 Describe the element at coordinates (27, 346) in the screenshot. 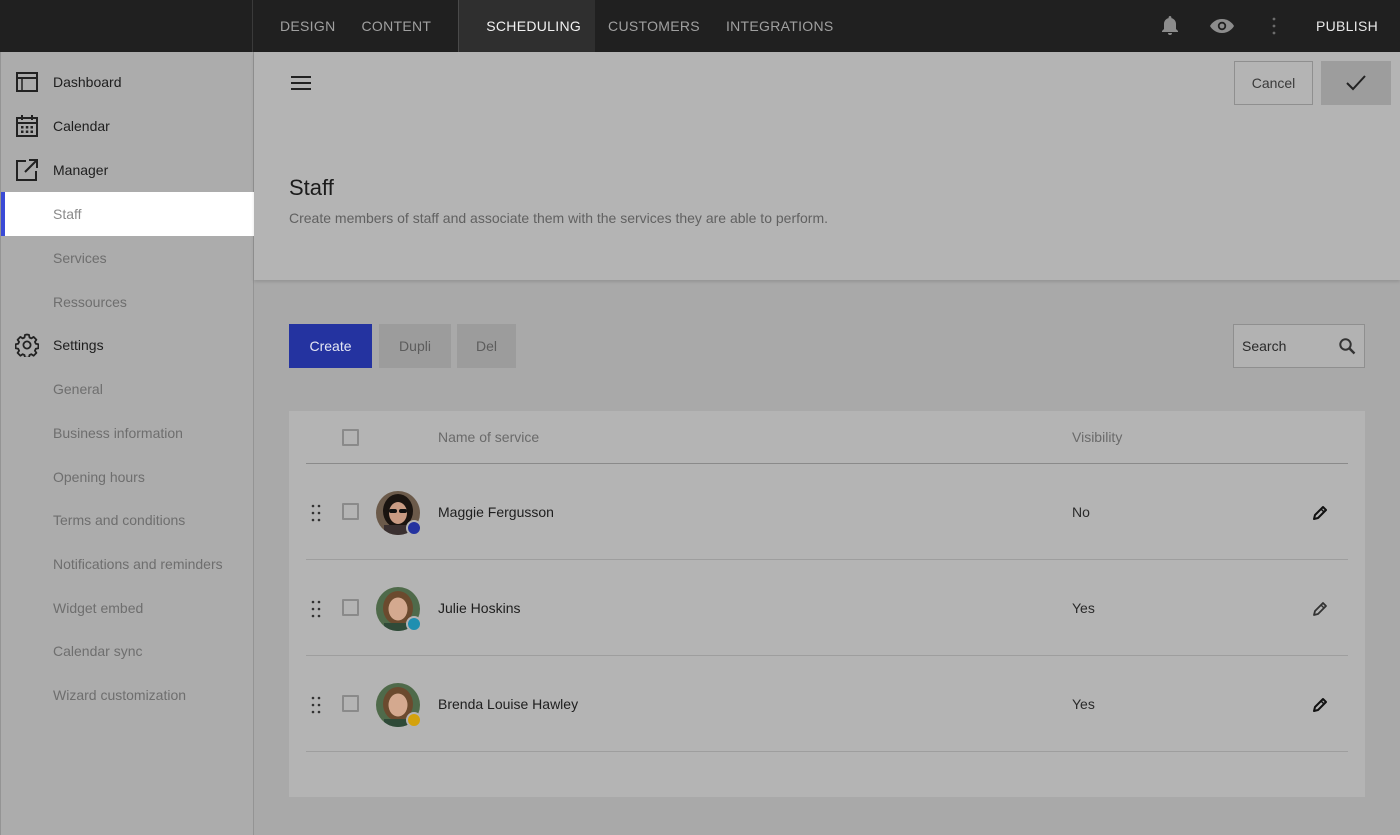

I see `gear-icon` at that location.